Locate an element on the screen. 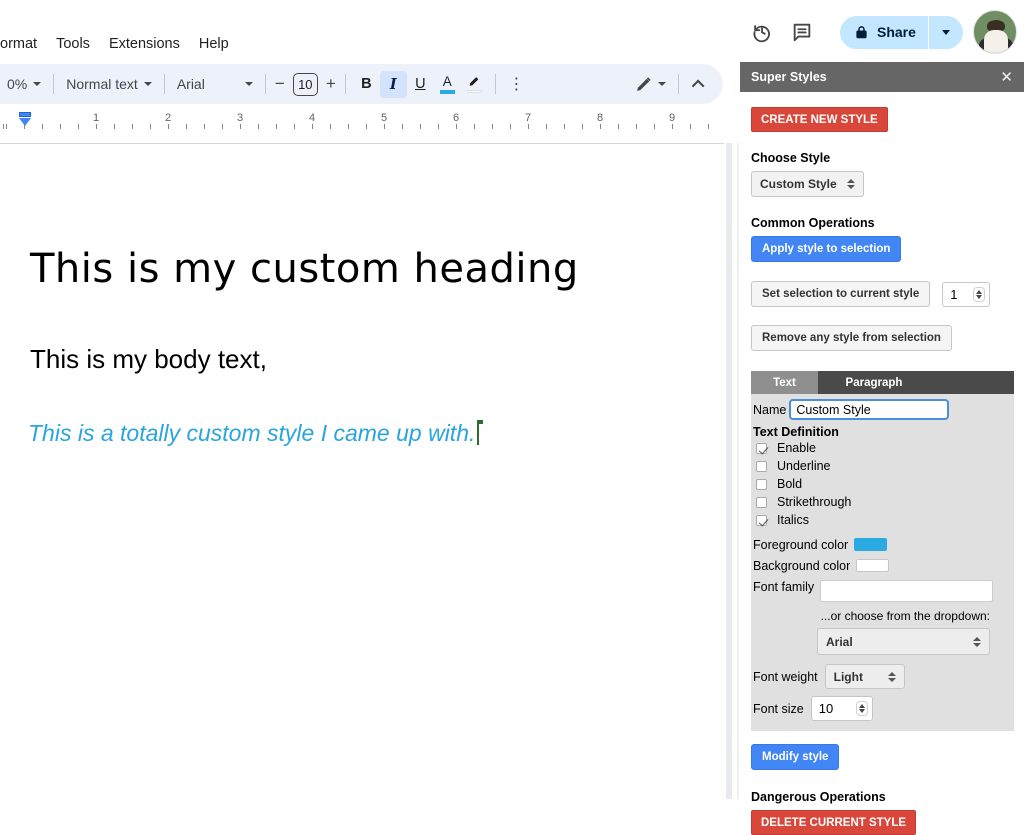  comment-icon is located at coordinates (802, 32).